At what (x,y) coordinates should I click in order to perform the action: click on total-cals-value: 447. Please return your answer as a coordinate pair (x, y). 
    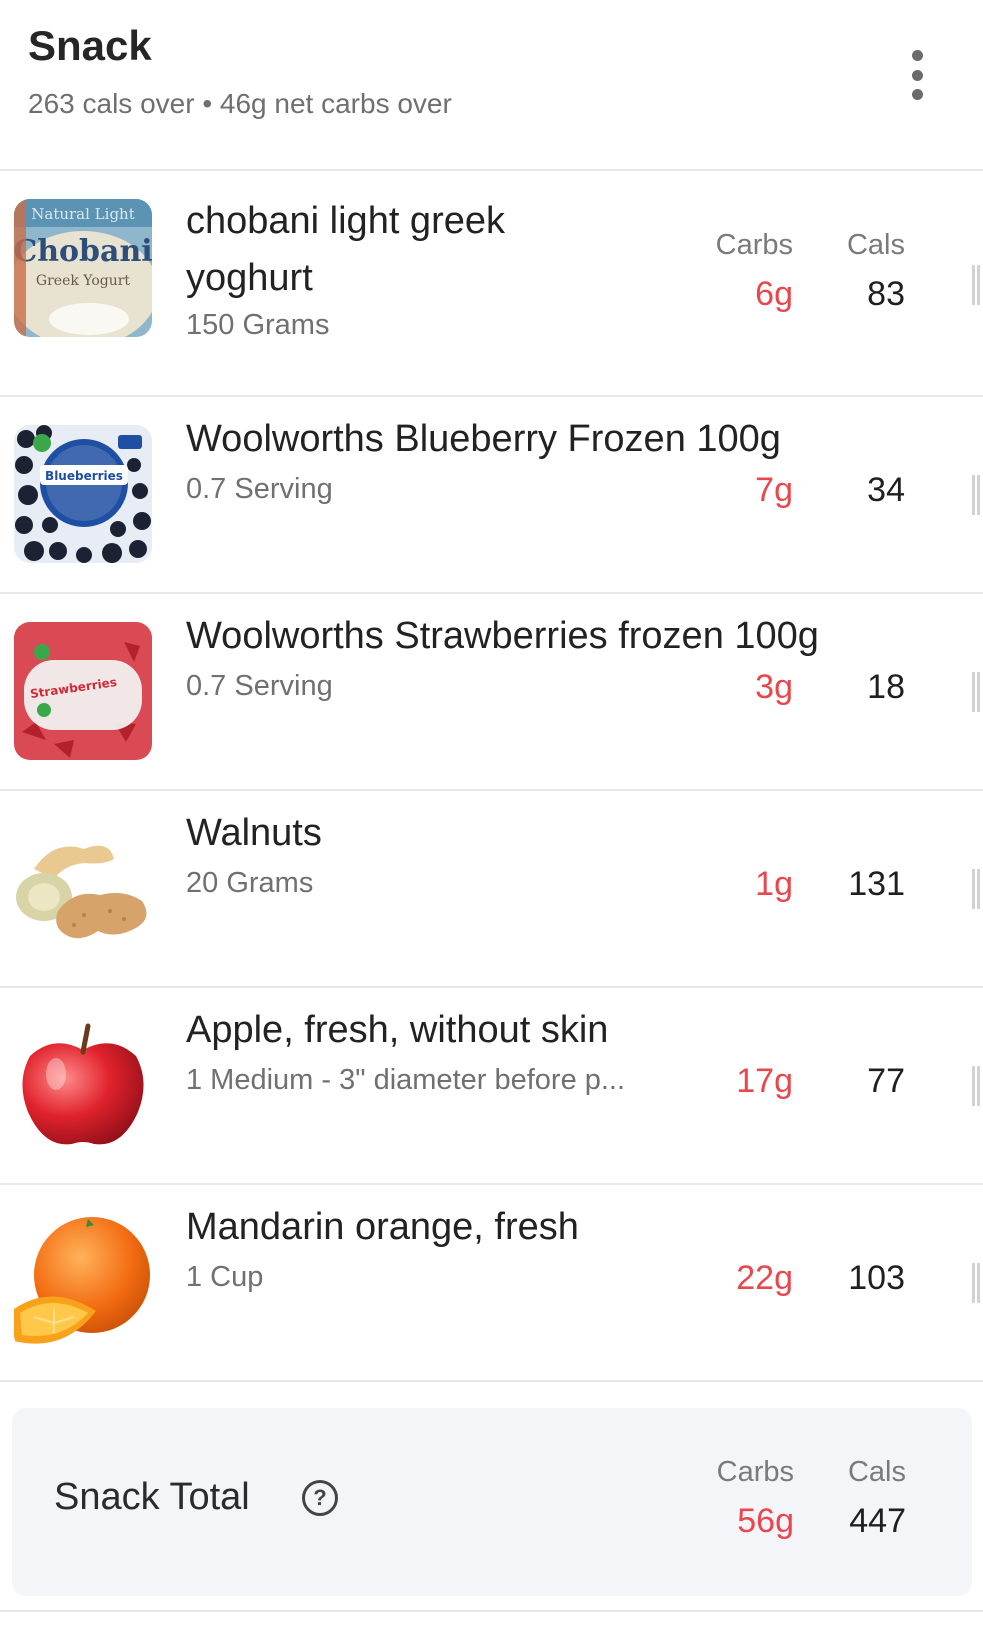
    Looking at the image, I should click on (877, 1521).